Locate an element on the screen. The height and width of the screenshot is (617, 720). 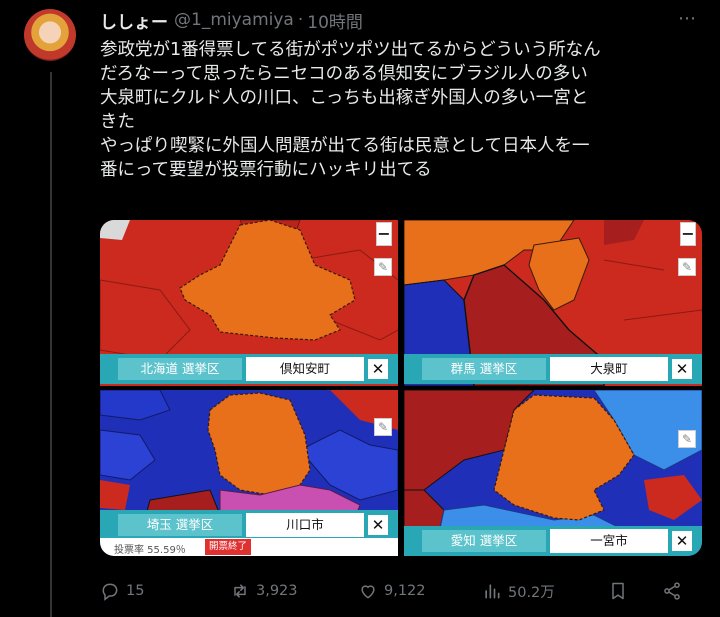
action-bar: 15 3,923 9,122 50.2万 is located at coordinates (405, 591).